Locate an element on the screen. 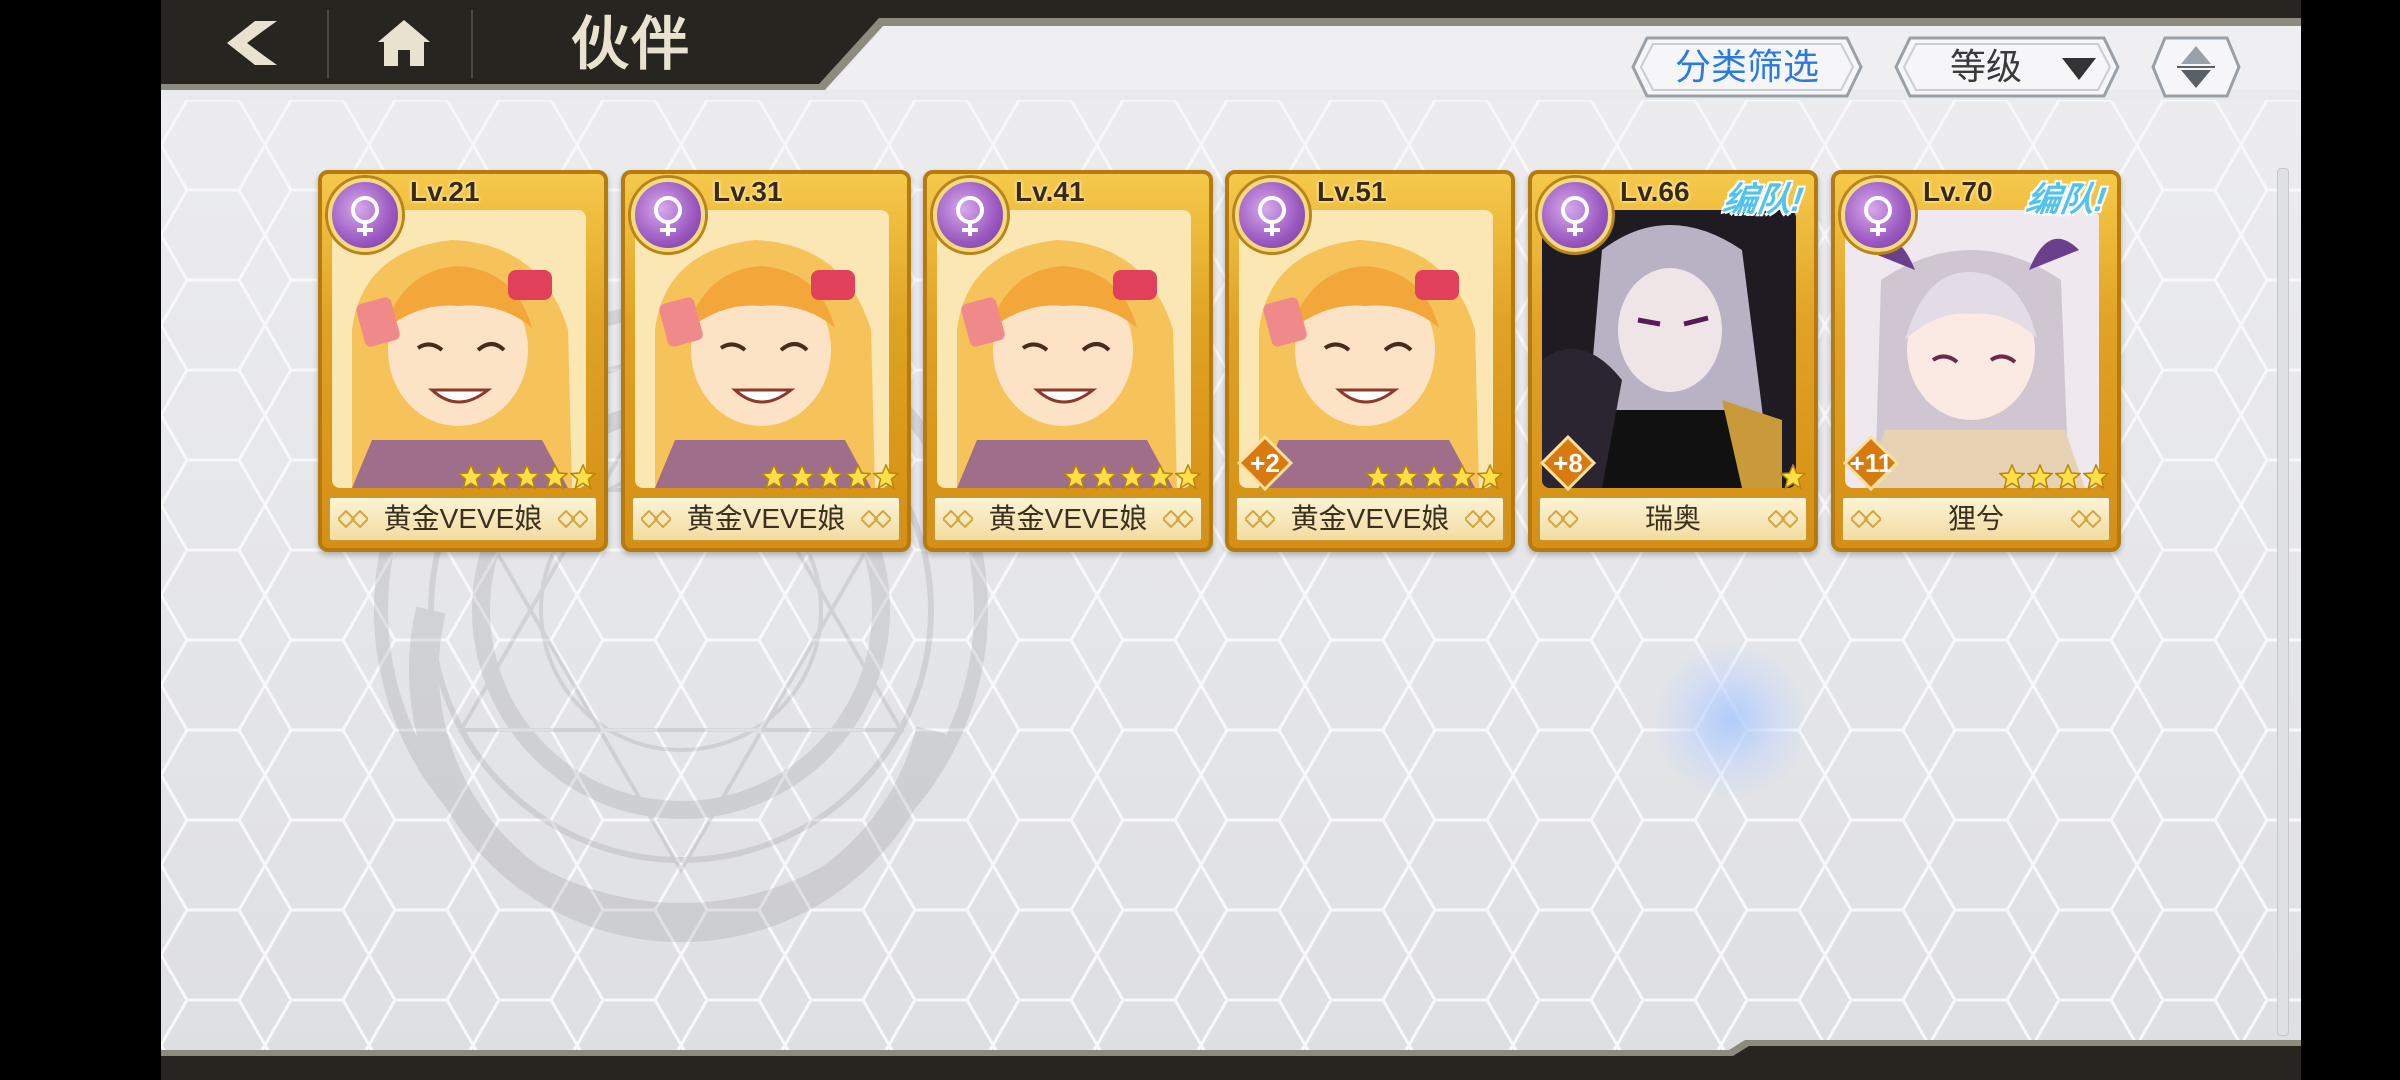  card-level: Lv.21 is located at coordinates (445, 191).